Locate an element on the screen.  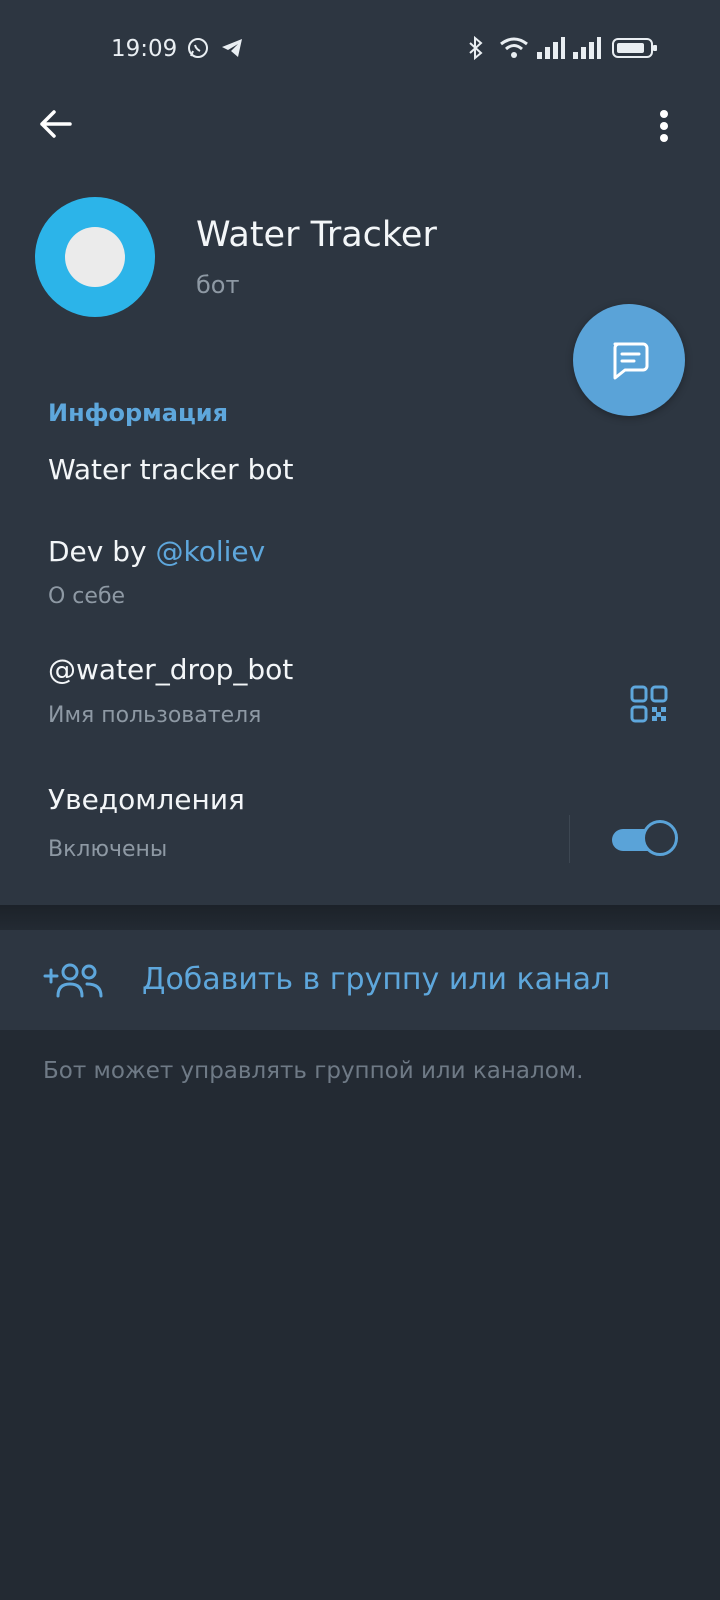
message-icon is located at coordinates (631, 361).